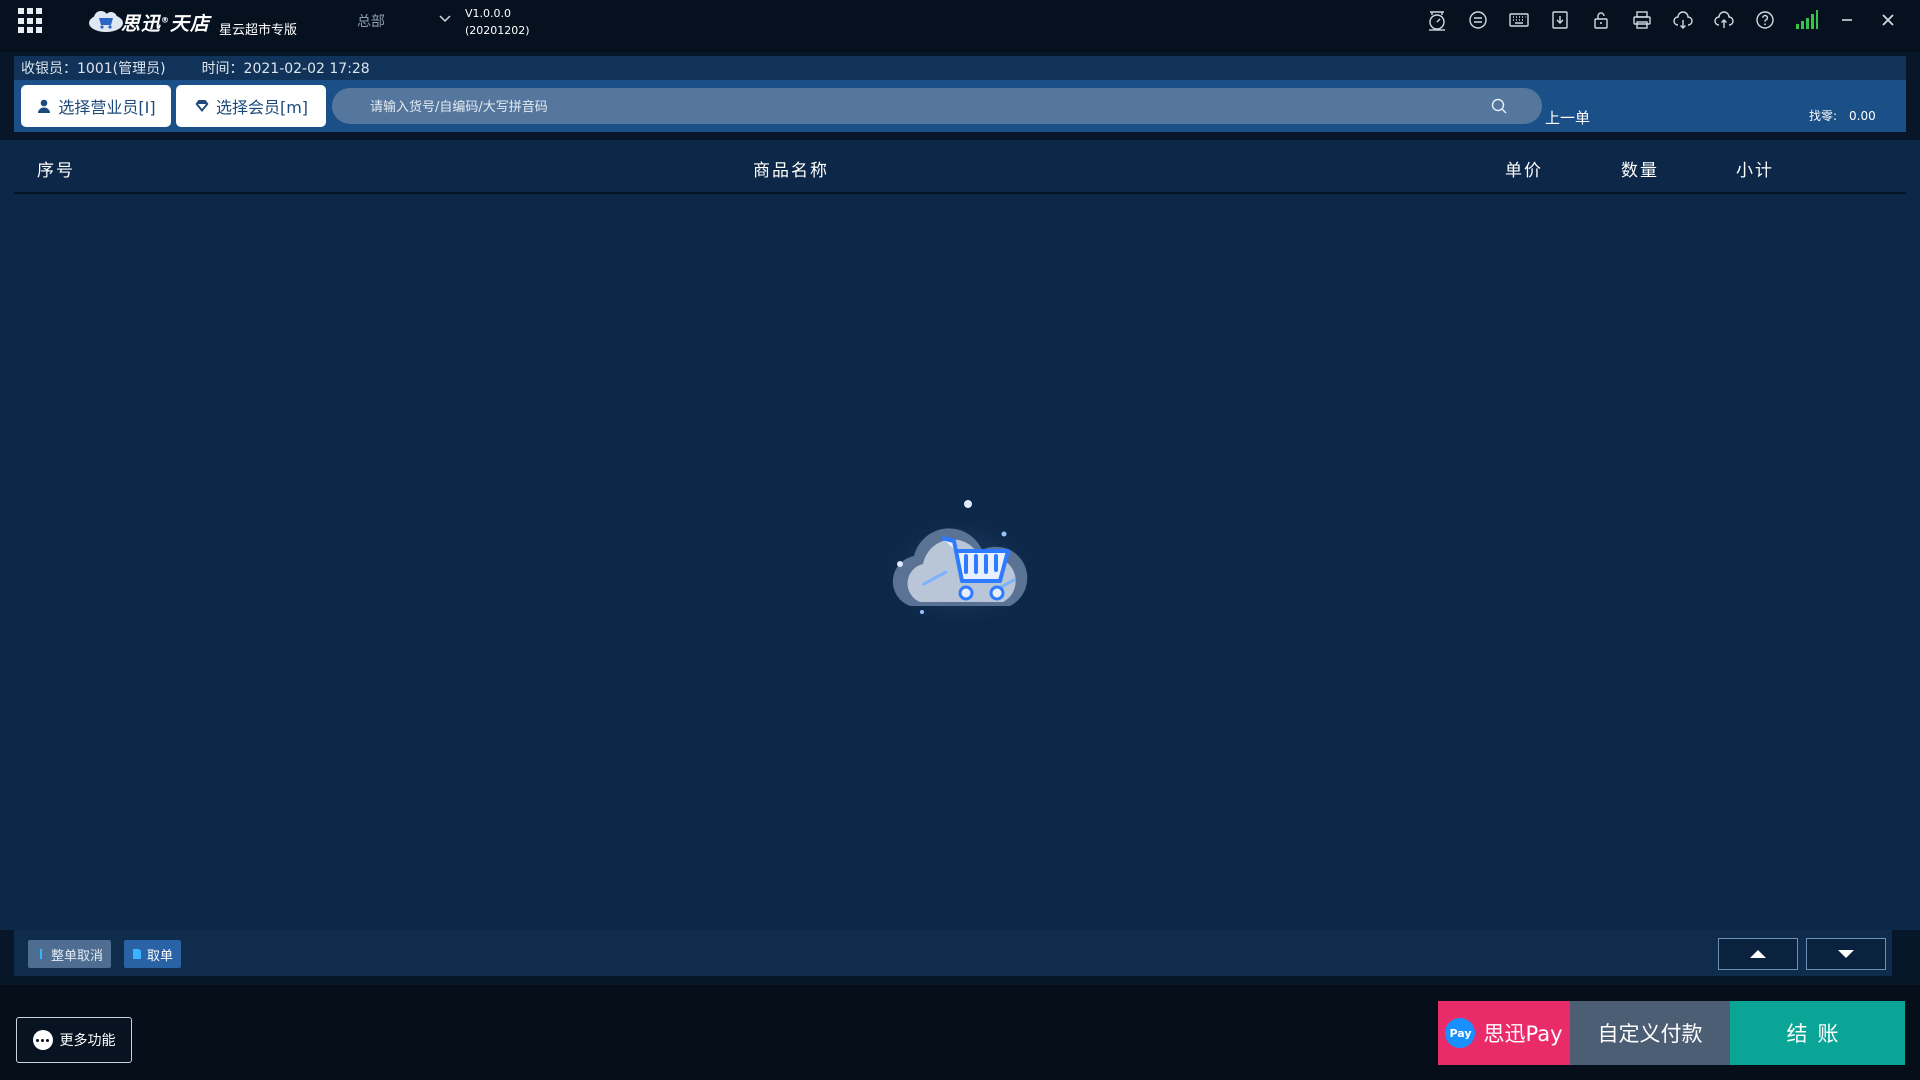 The image size is (1920, 1080). Describe the element at coordinates (202, 106) in the screenshot. I see `diamond-icon` at that location.